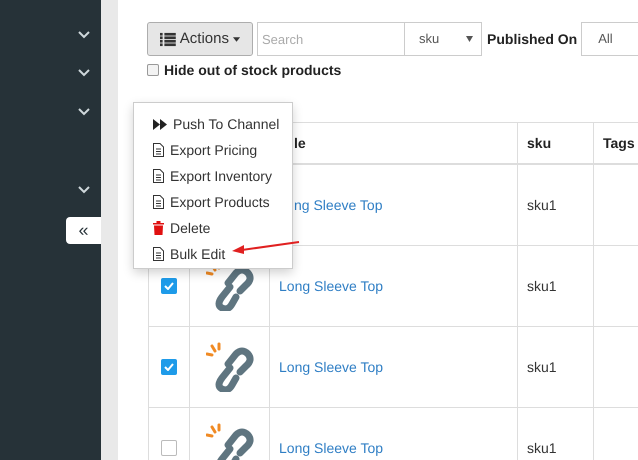 This screenshot has width=638, height=460. Describe the element at coordinates (469, 39) in the screenshot. I see `dropdown-arrow-icon` at that location.